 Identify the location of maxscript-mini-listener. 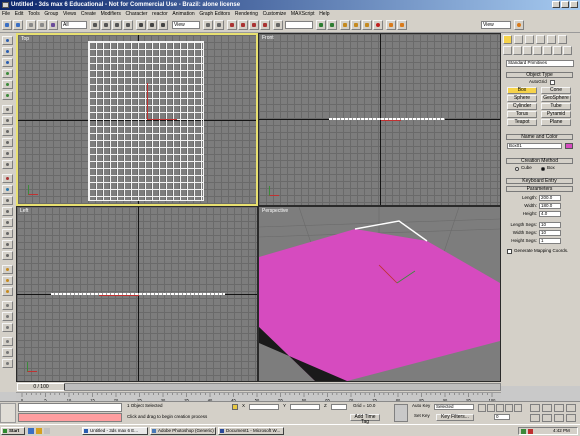
(70, 407).